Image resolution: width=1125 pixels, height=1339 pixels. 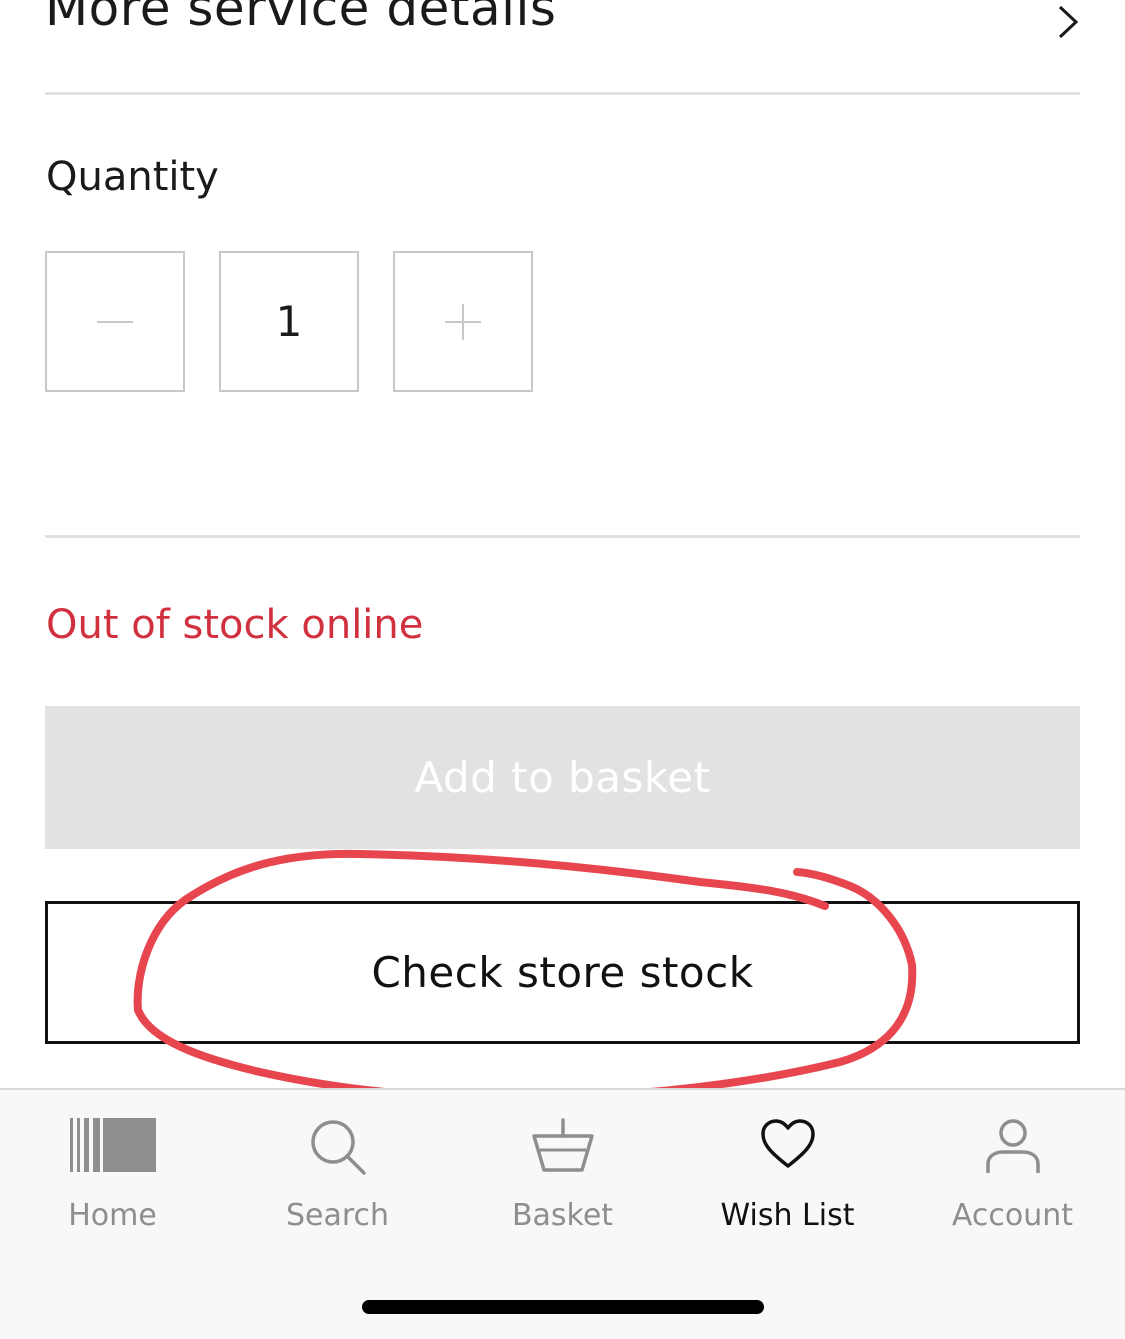 I want to click on tab-search-label: Search, so click(x=337, y=1215).